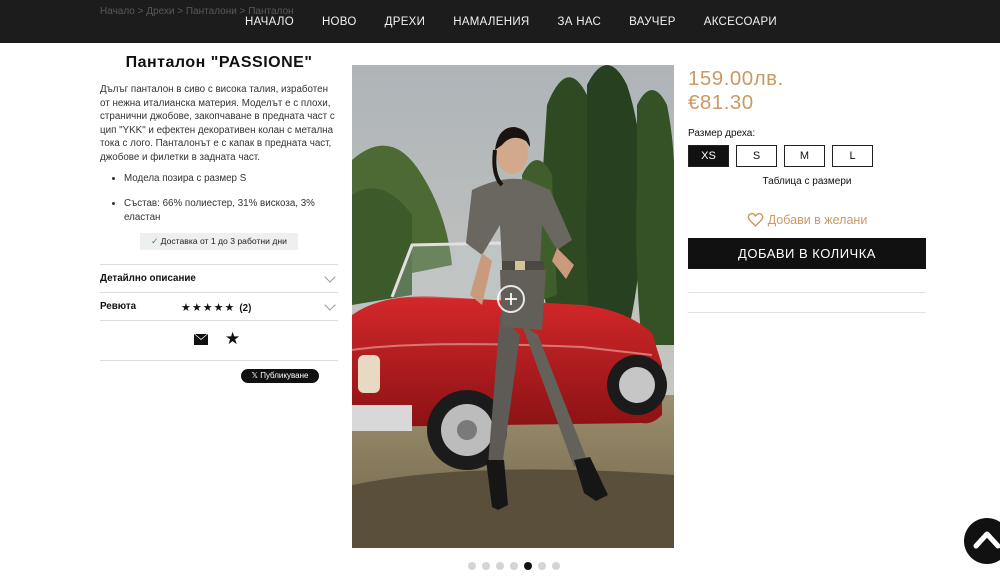 The height and width of the screenshot is (578, 1000). I want to click on nav-item-new: НОВО, so click(339, 22).